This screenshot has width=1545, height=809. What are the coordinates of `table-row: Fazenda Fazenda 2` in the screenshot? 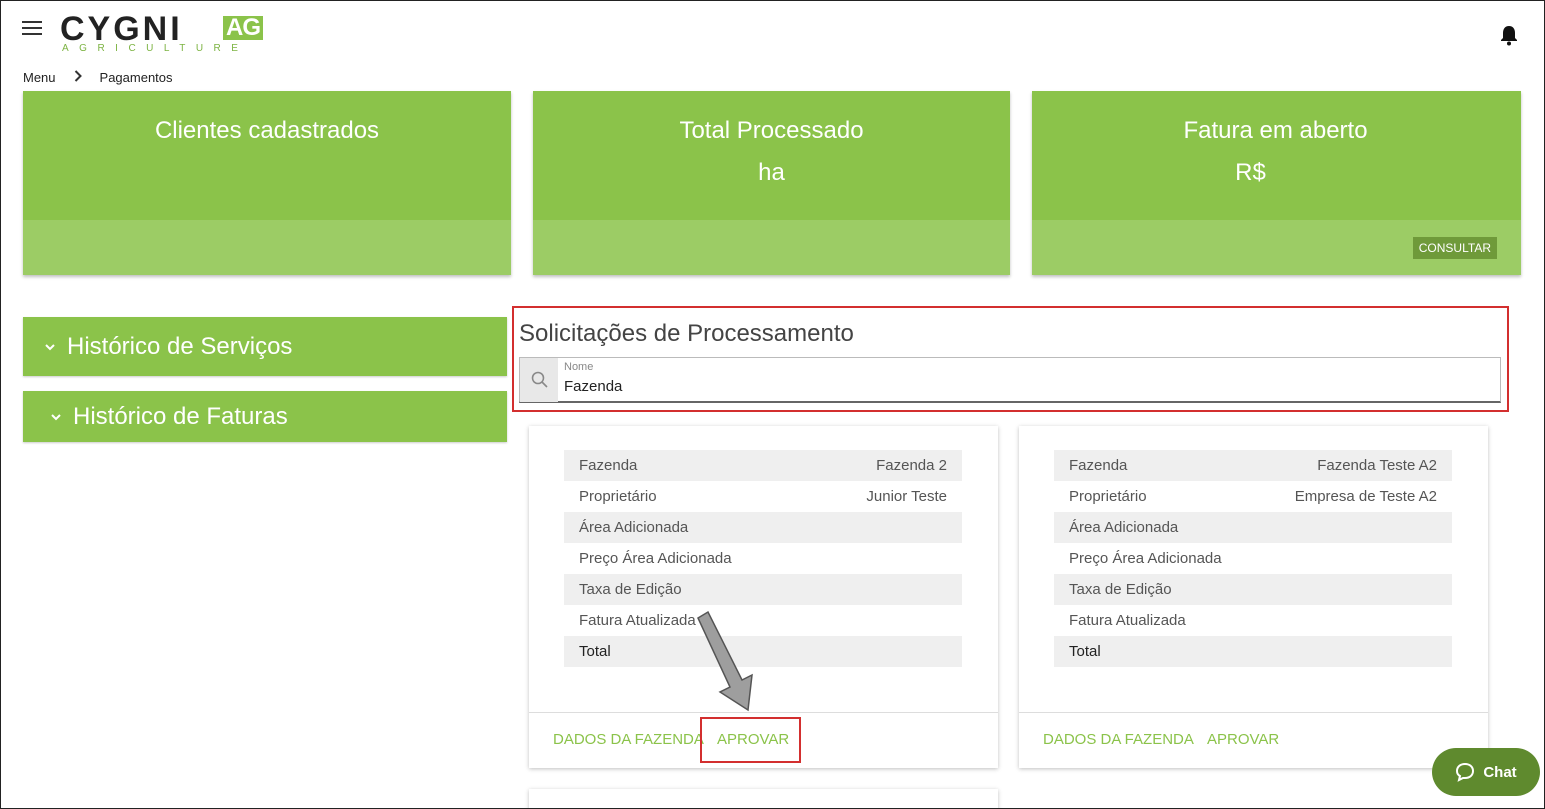 It's located at (763, 465).